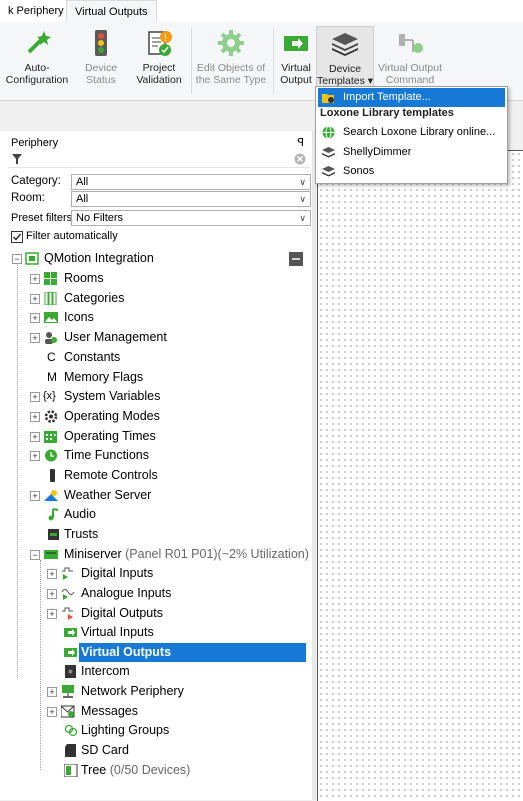  What do you see at coordinates (68, 594) in the screenshot?
I see `analogue-input-icon` at bounding box center [68, 594].